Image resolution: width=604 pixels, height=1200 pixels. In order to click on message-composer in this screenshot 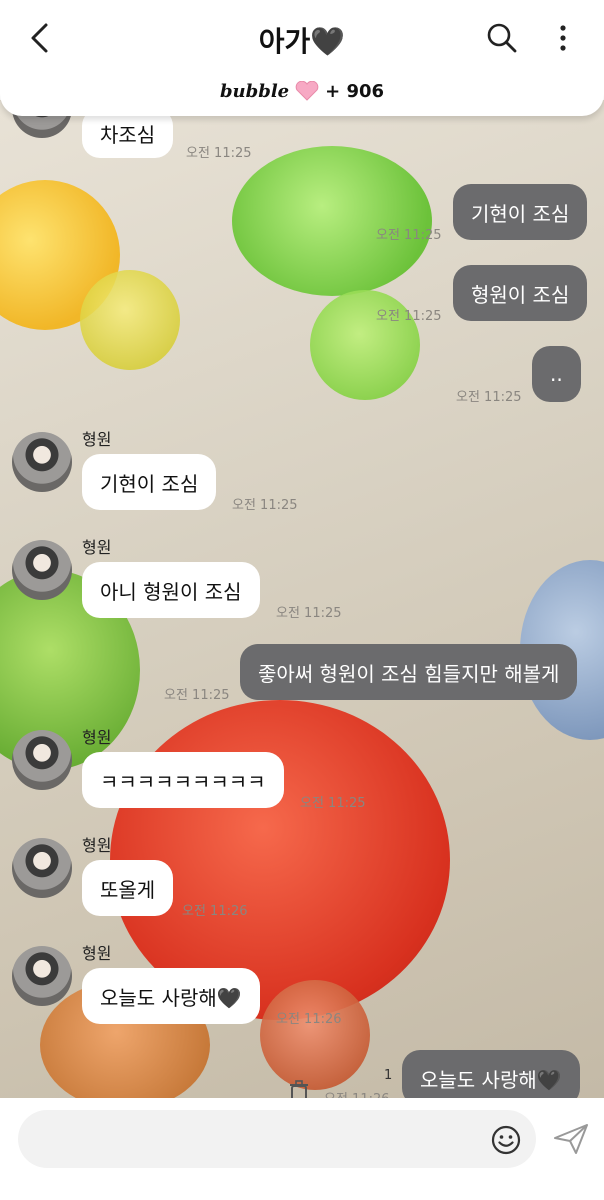, I will do `click(302, 1149)`.